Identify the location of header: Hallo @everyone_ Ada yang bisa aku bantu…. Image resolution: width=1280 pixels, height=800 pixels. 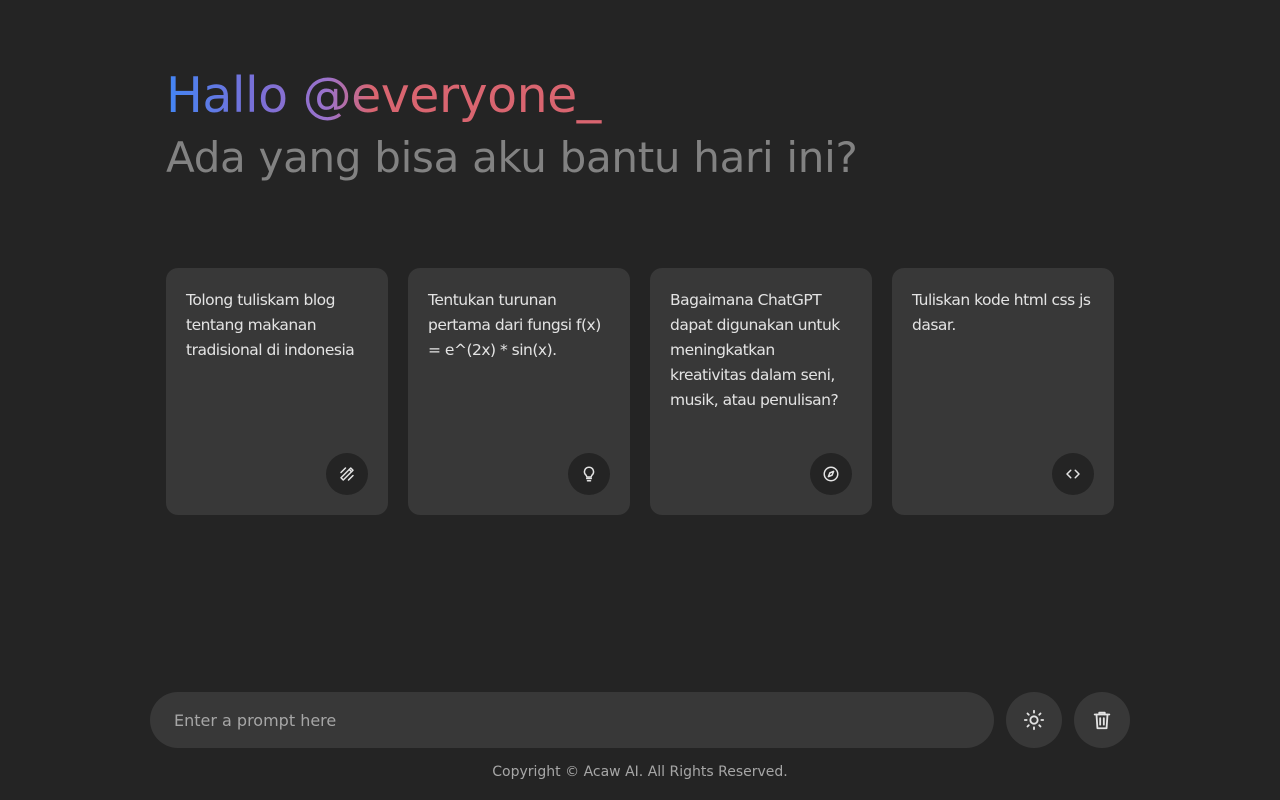
(646, 125).